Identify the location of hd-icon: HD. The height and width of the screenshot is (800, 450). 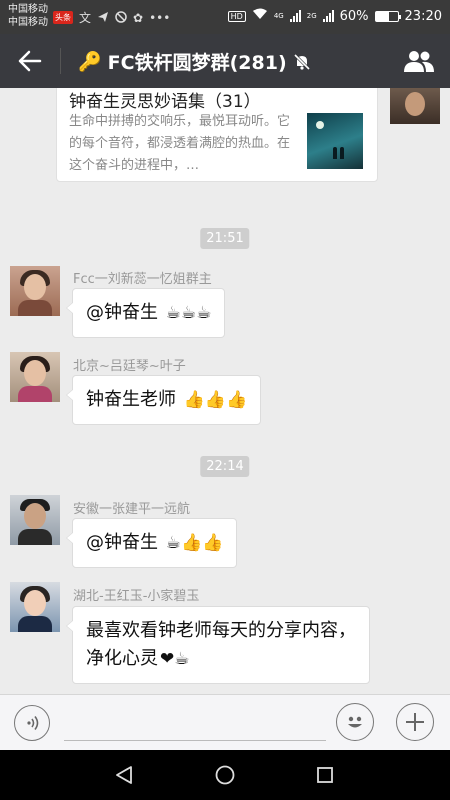
(236, 16).